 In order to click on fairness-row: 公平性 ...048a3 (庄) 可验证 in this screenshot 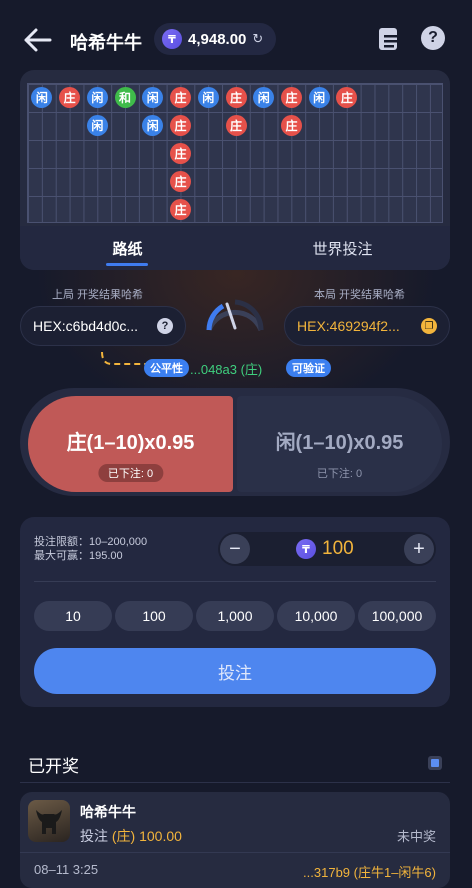, I will do `click(226, 366)`.